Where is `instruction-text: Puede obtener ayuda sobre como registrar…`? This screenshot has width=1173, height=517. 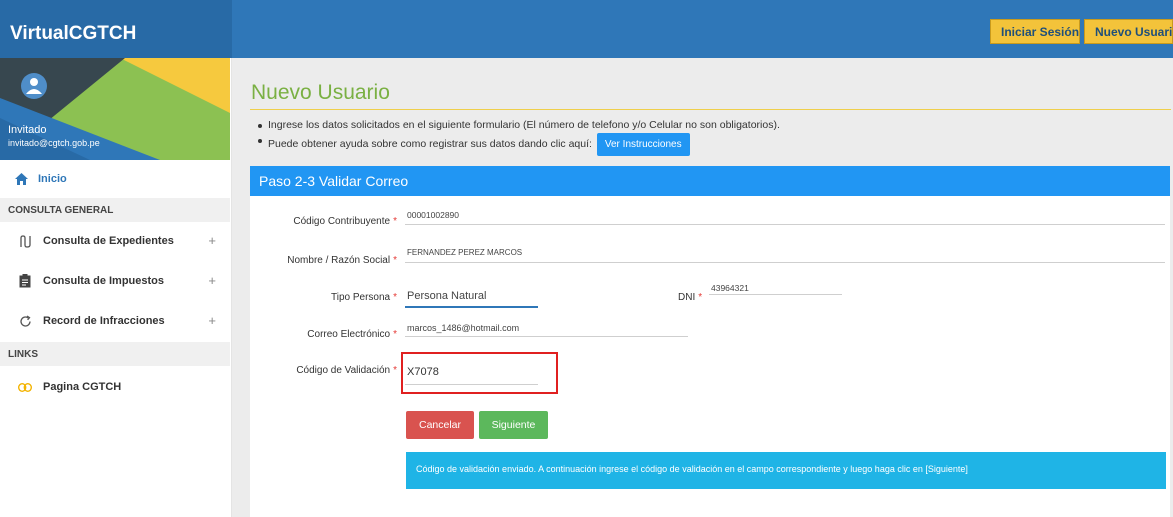
instruction-text: Puede obtener ayuda sobre como registrar… is located at coordinates (430, 144).